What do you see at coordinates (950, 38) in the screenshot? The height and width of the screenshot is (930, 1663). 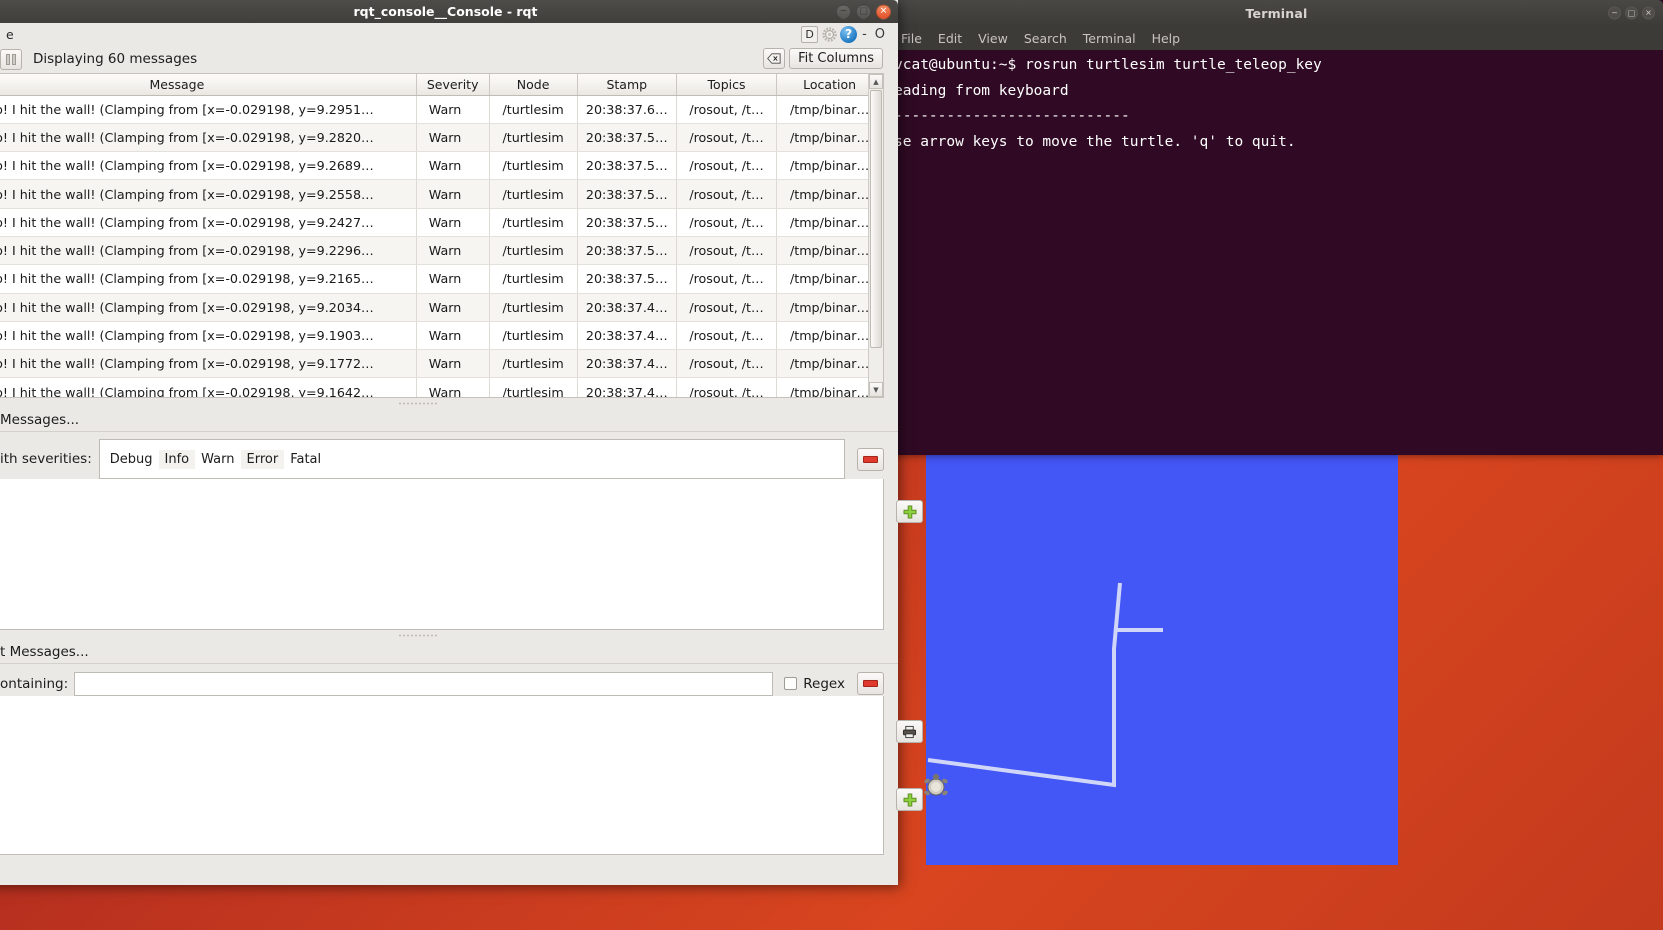 I see `menu-edit: Edit` at bounding box center [950, 38].